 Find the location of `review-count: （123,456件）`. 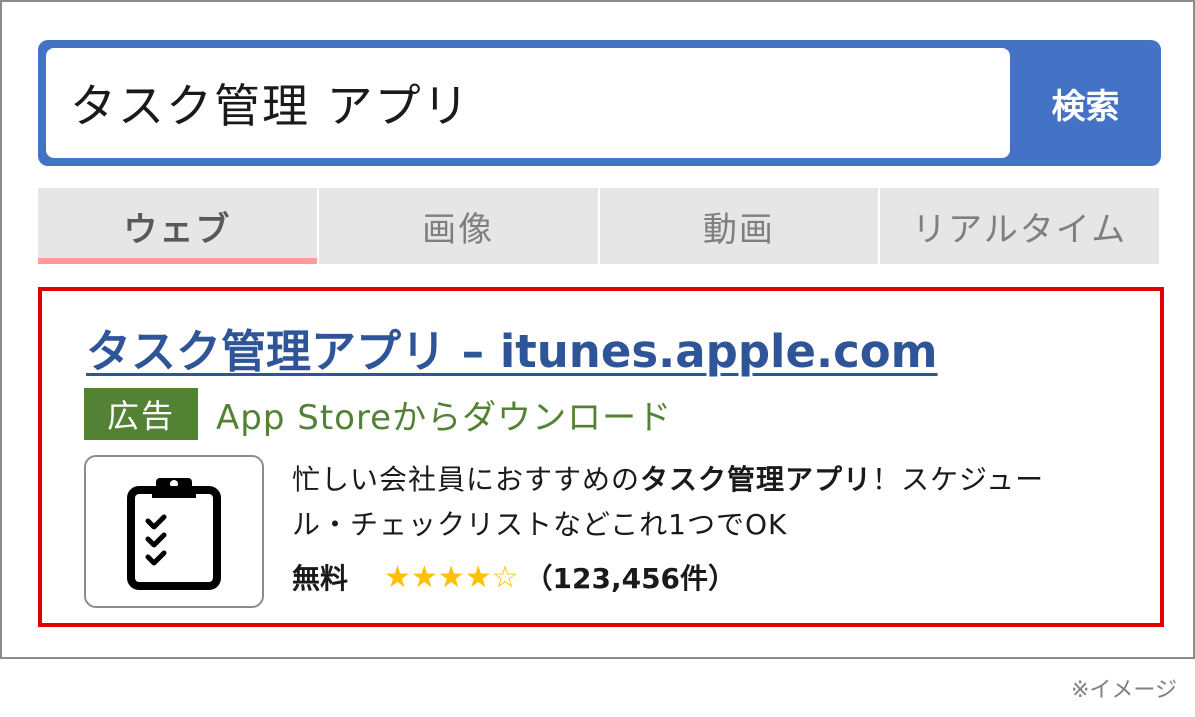

review-count: （123,456件） is located at coordinates (630, 578).